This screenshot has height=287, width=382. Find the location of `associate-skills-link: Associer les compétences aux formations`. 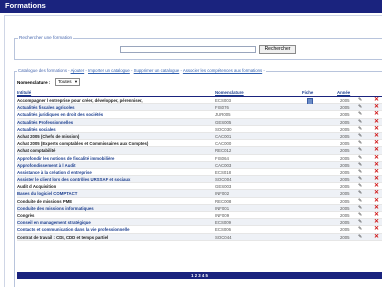

associate-skills-link: Associer les compétences aux formations is located at coordinates (222, 70).